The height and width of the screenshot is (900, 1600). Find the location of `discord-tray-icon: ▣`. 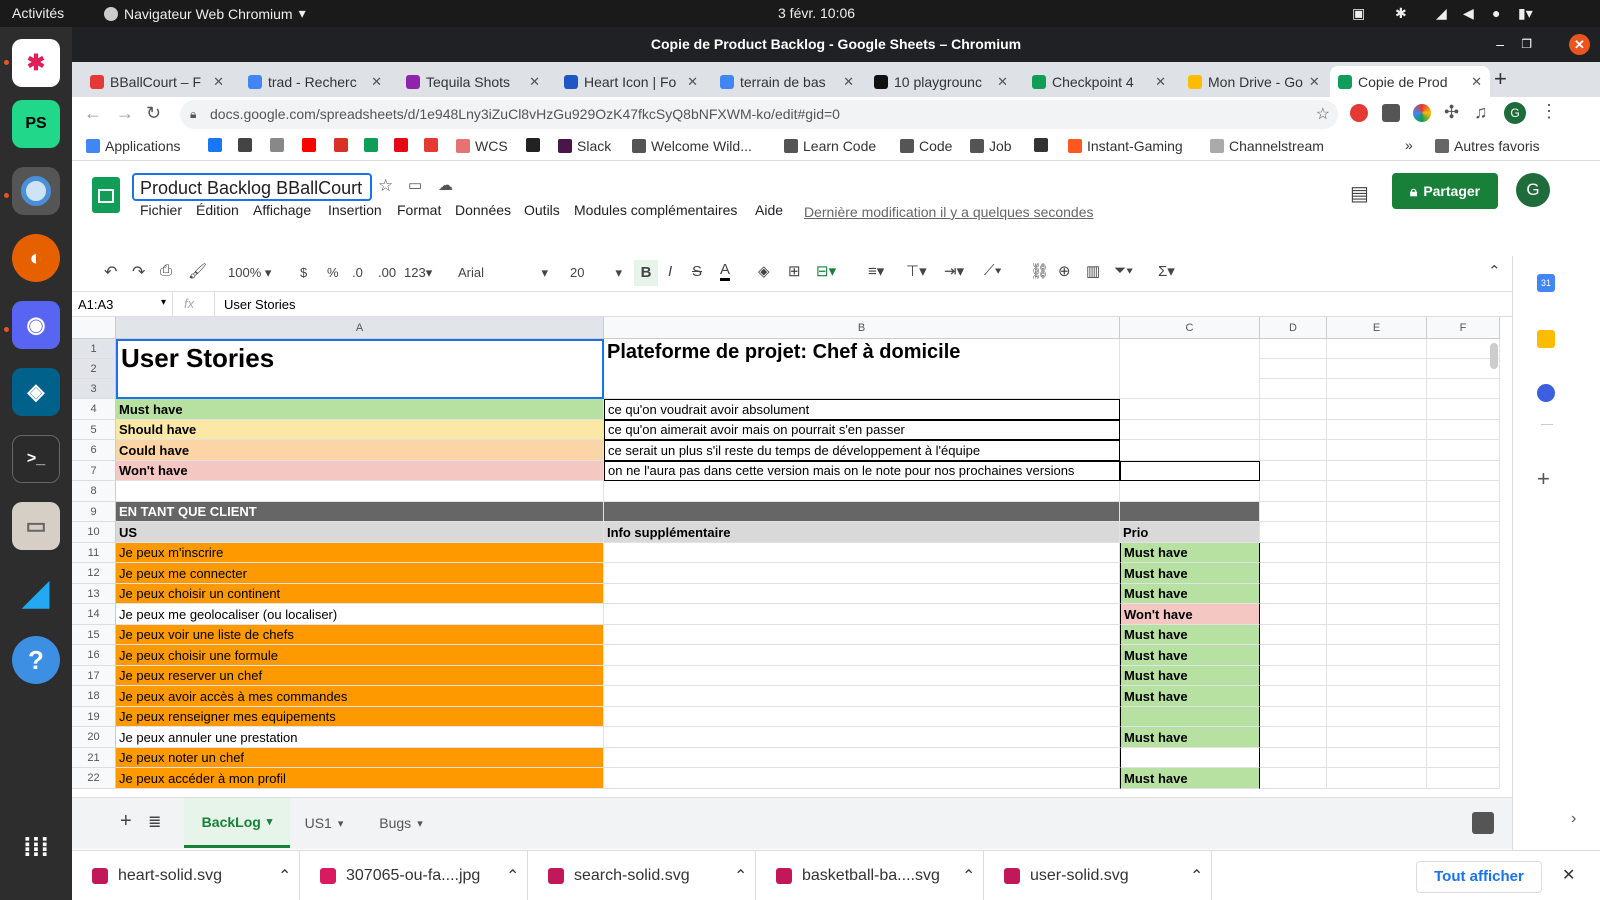

discord-tray-icon: ▣ is located at coordinates (1358, 13).